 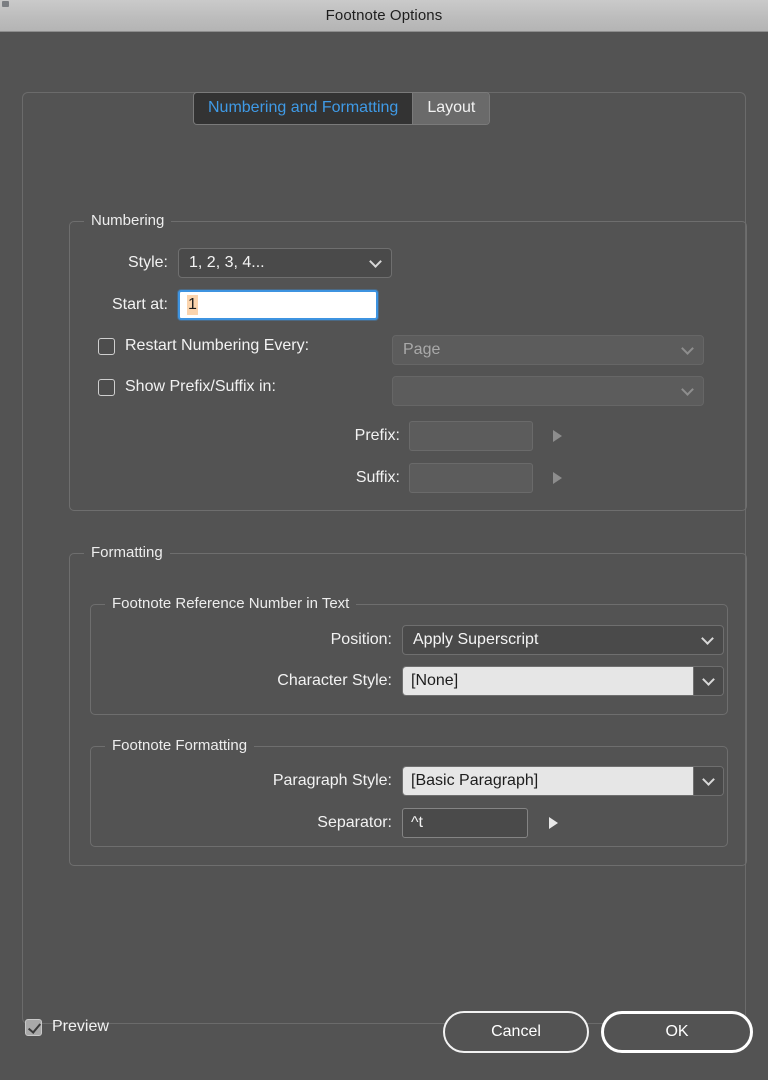 I want to click on tab-bar: Numbering and Formatting Layout, so click(x=342, y=108).